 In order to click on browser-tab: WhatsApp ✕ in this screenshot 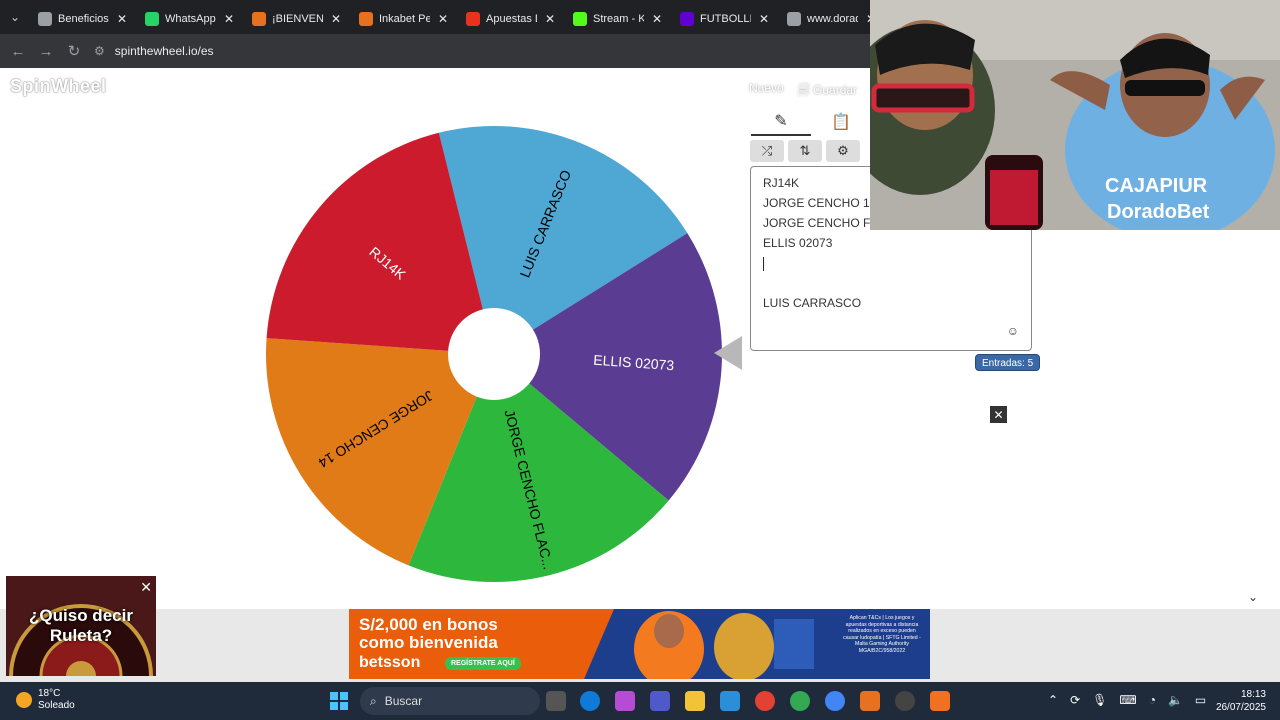, I will do `click(190, 19)`.